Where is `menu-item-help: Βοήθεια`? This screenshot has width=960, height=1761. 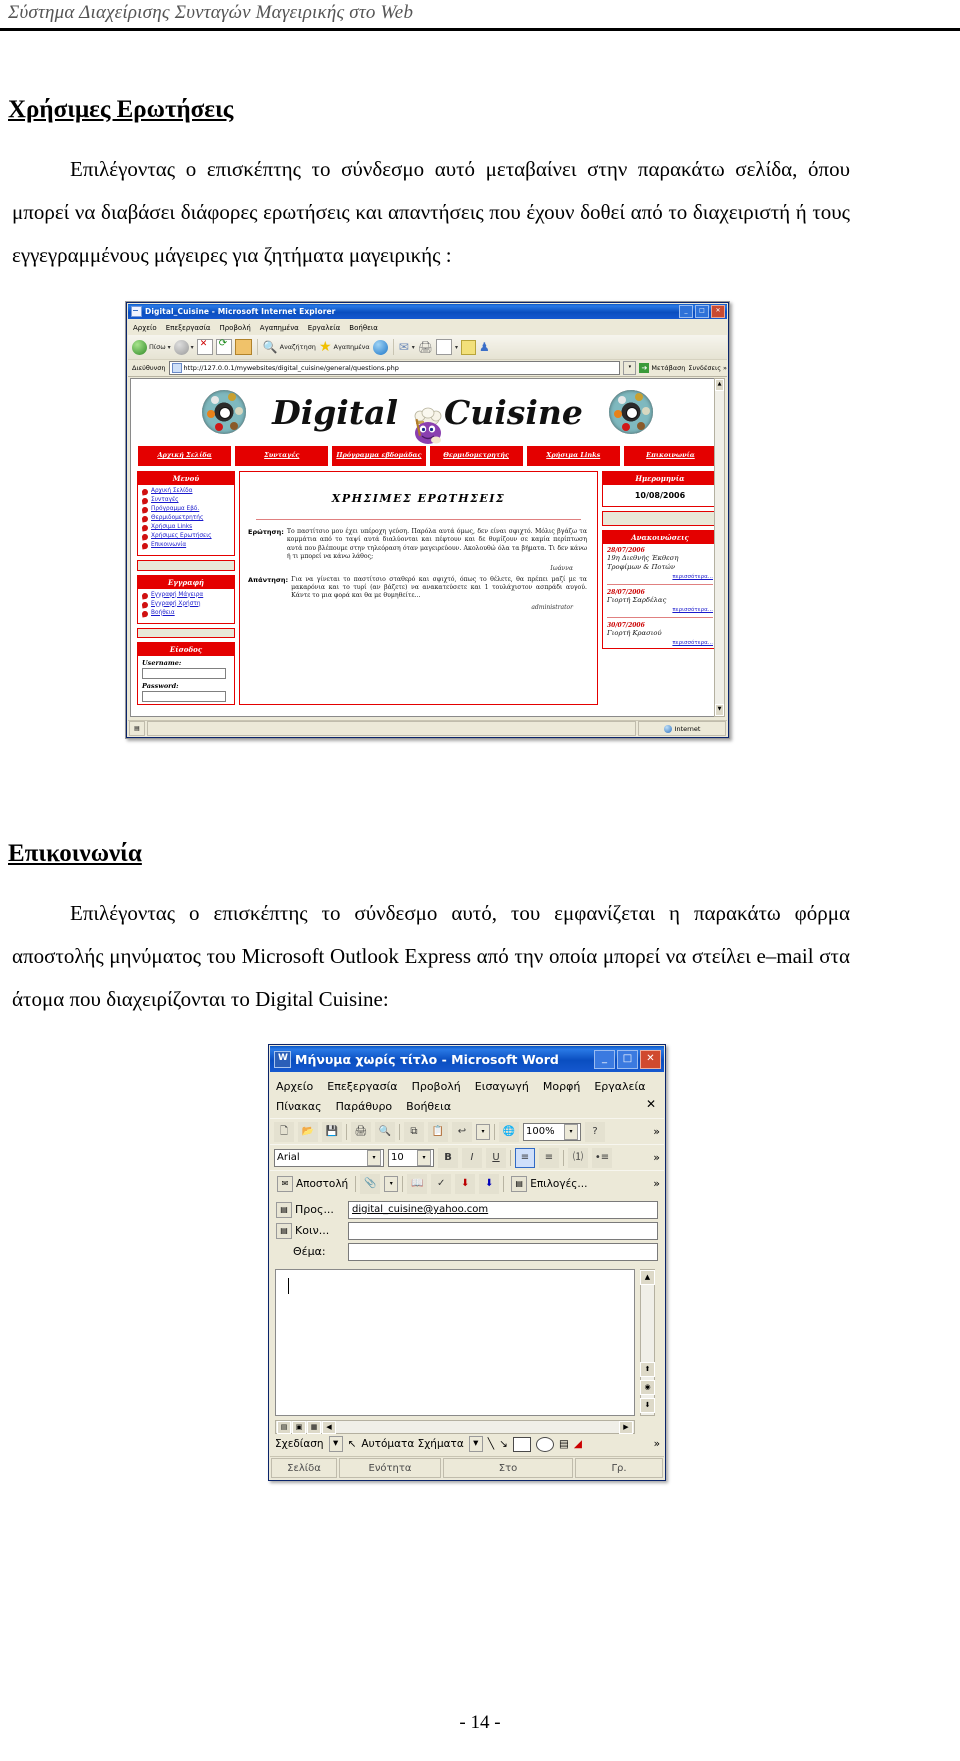
menu-item-help: Βοήθεια is located at coordinates (363, 328).